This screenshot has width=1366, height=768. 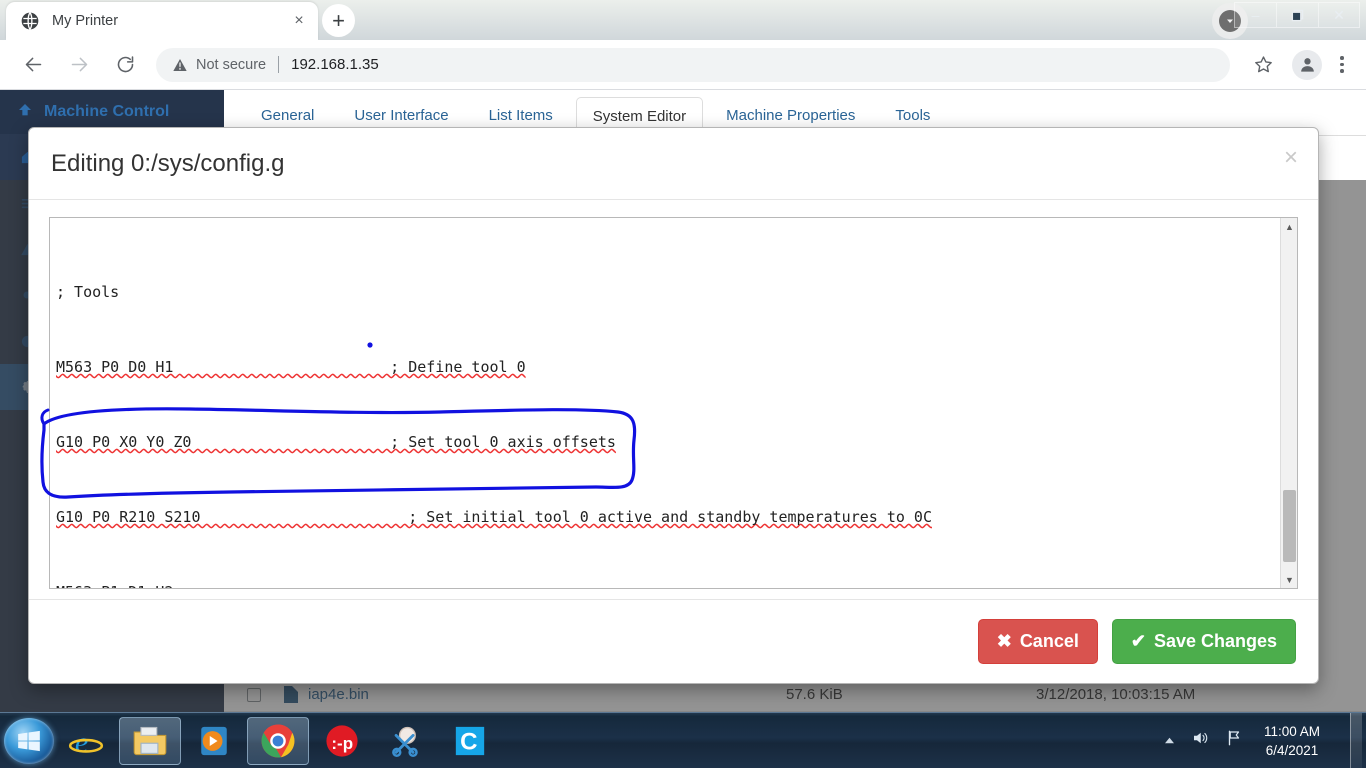 I want to click on save-changes-button: ✔ Save Changes, so click(x=1203, y=641).